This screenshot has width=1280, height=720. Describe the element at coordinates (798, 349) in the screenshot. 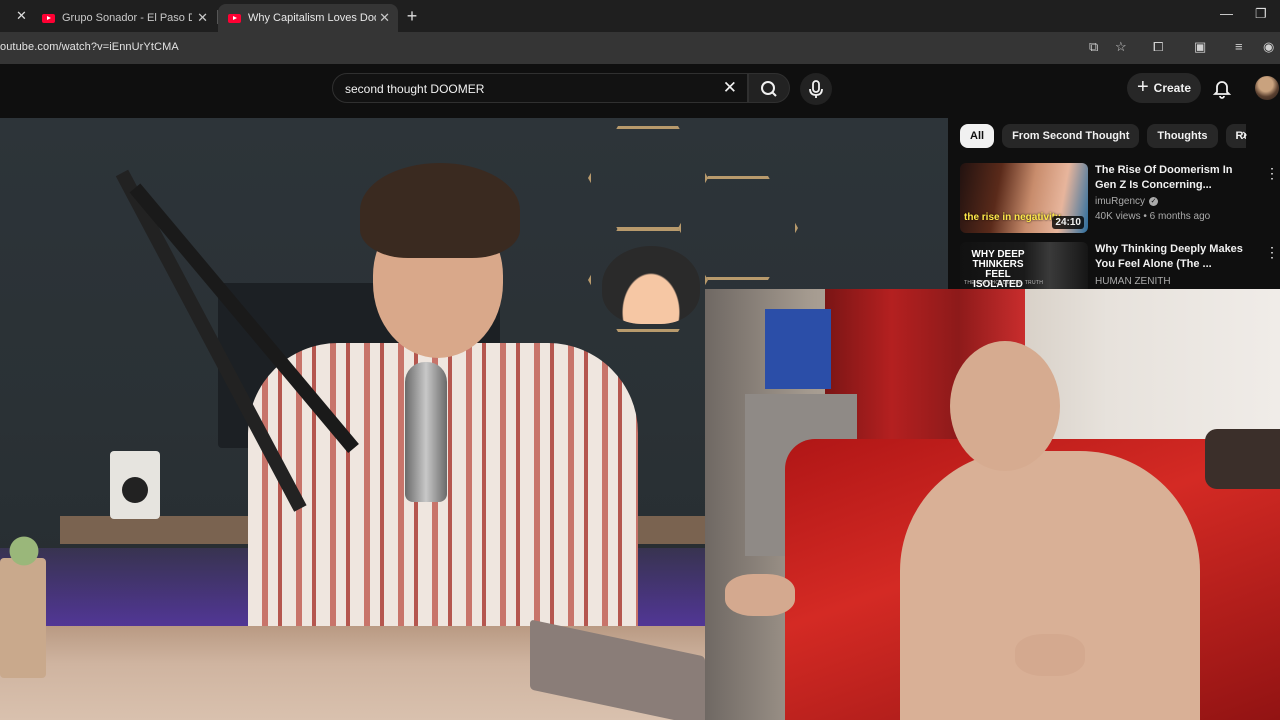

I see `webcam-box` at that location.